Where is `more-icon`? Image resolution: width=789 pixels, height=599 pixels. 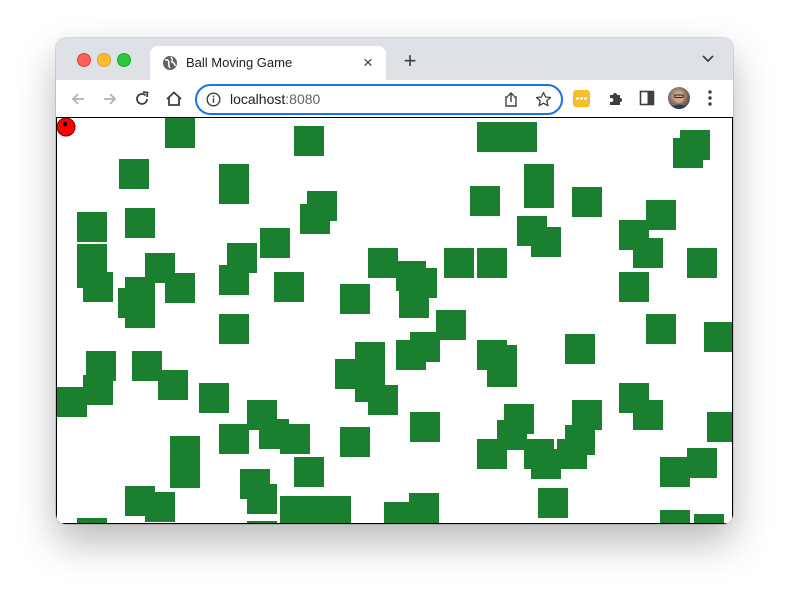
more-icon is located at coordinates (710, 98).